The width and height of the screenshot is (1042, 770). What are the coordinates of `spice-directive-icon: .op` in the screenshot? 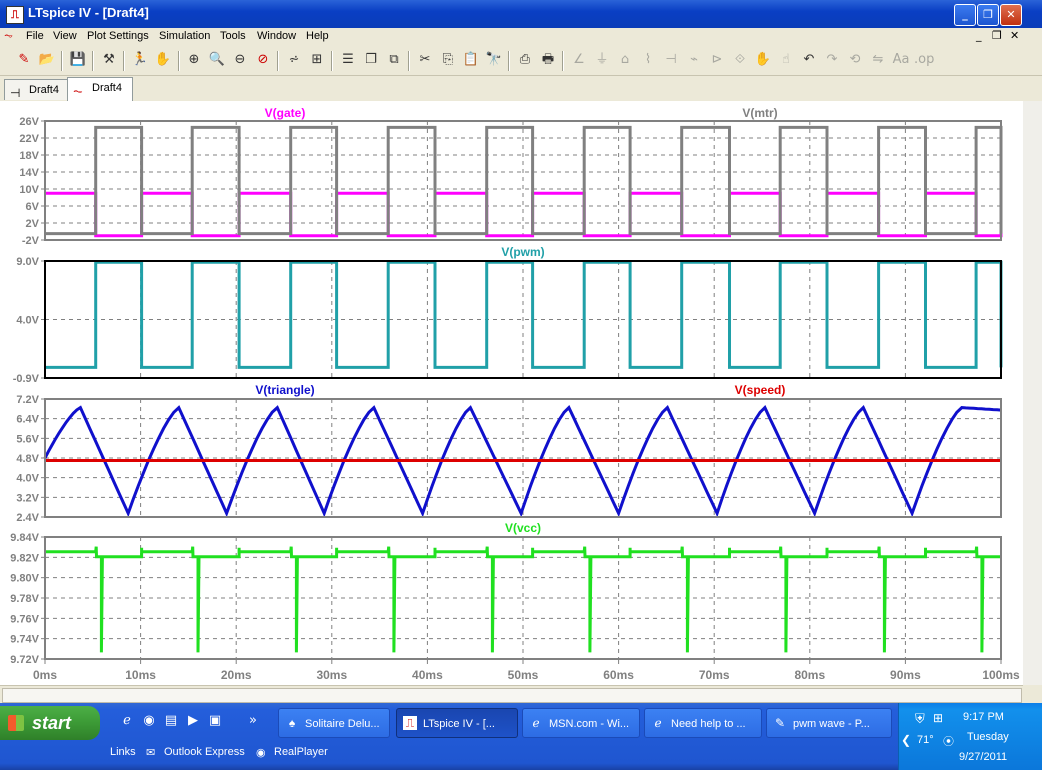 It's located at (924, 60).